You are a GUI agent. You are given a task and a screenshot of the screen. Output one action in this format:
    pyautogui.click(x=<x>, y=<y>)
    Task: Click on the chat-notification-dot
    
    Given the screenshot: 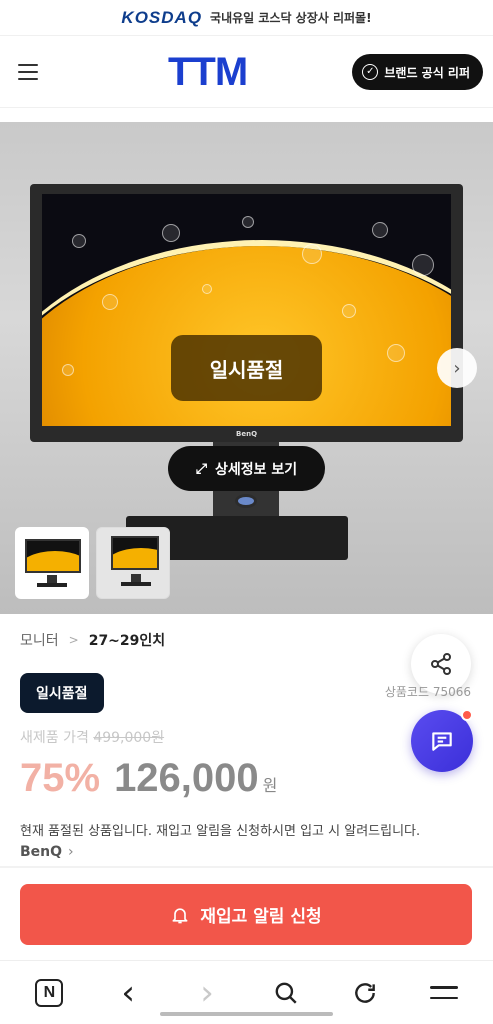 What is the action you would take?
    pyautogui.click(x=467, y=715)
    